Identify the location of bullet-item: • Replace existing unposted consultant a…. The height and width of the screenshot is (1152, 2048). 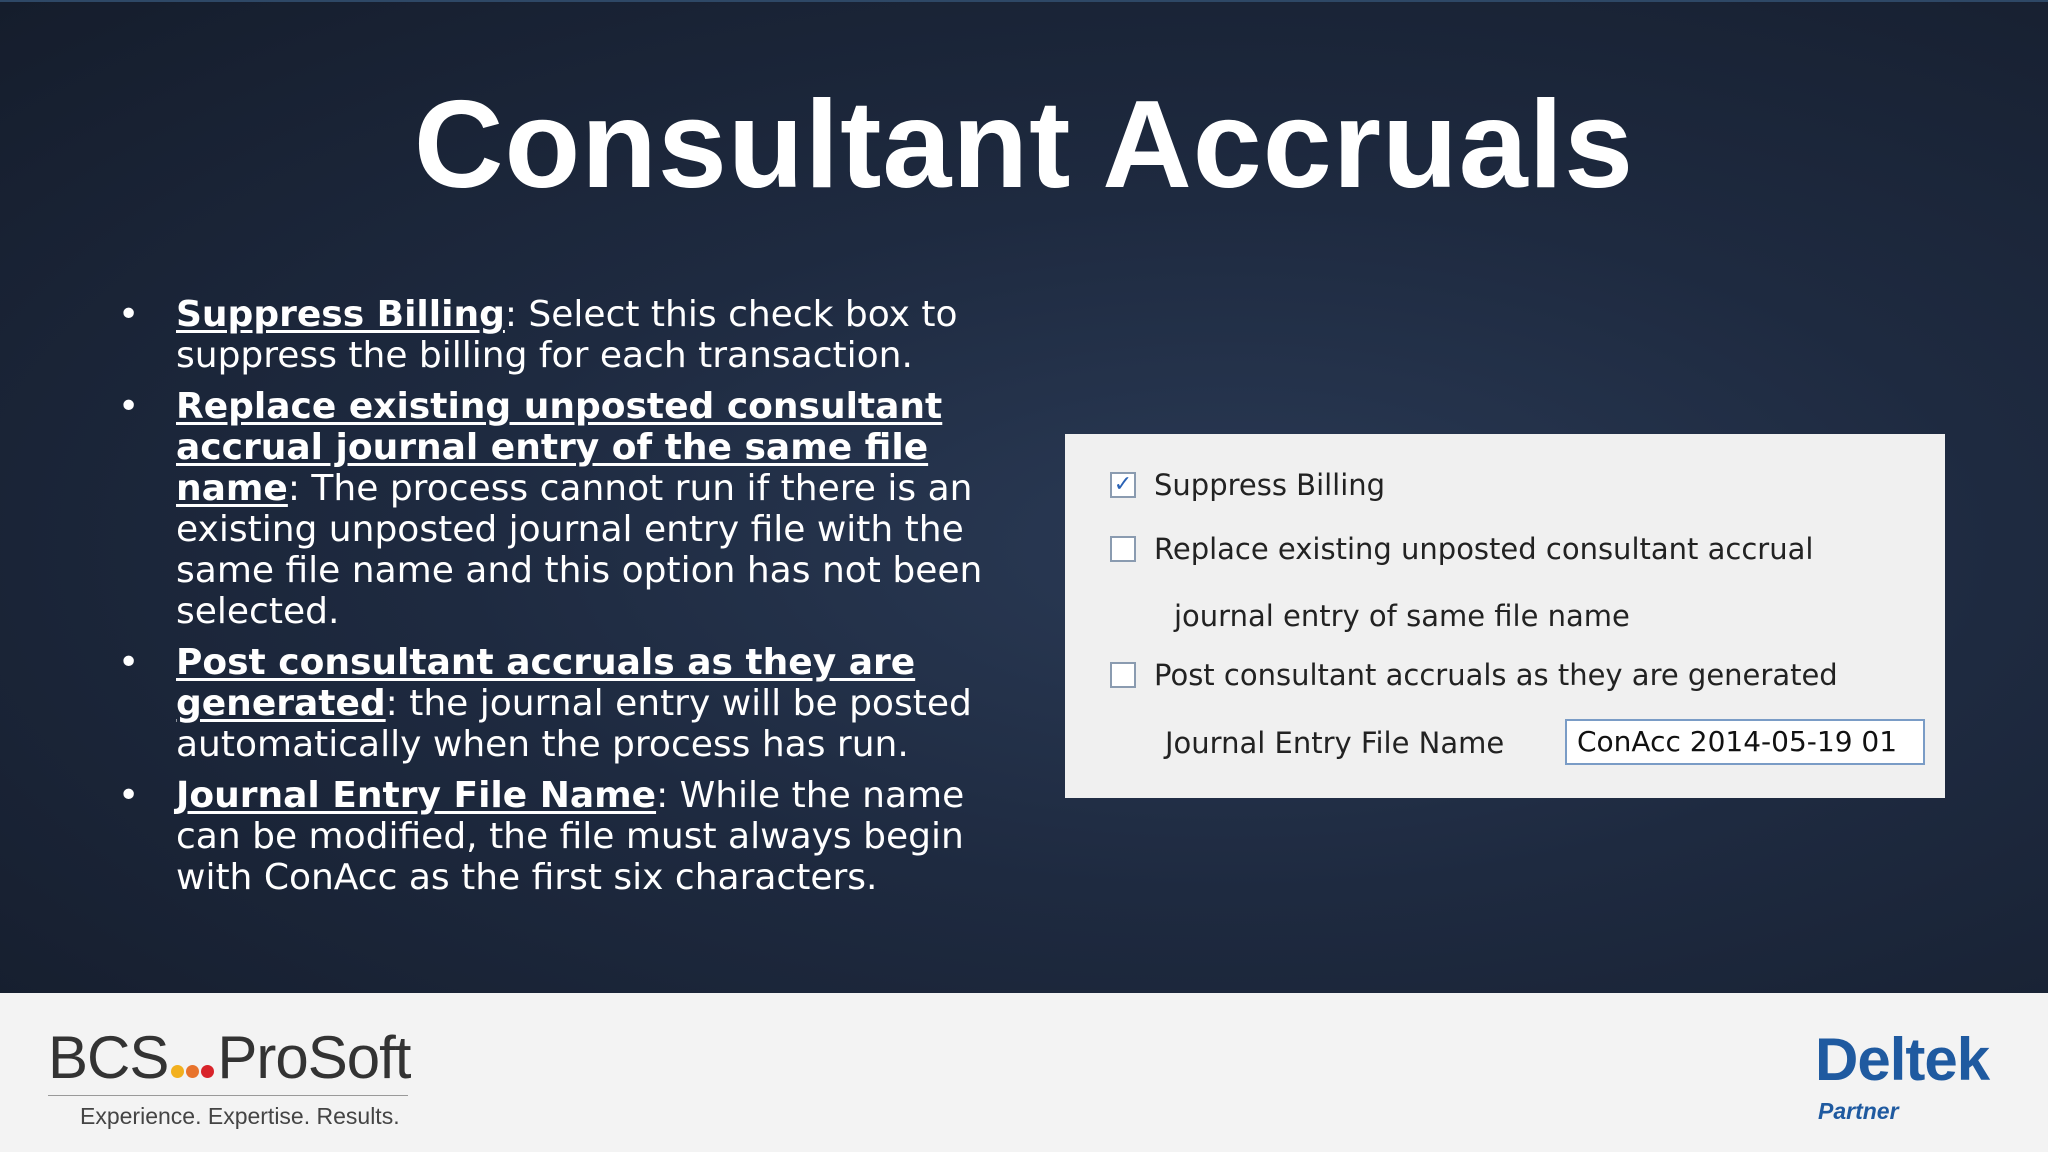
(558, 509).